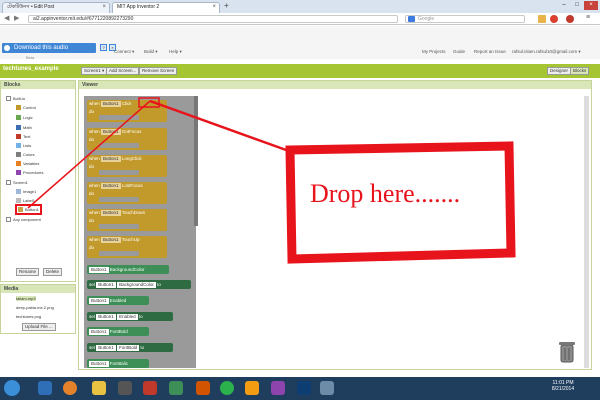 This screenshot has width=600, height=400. Describe the element at coordinates (563, 389) in the screenshot. I see `clock-date: 8/21/2014` at that location.